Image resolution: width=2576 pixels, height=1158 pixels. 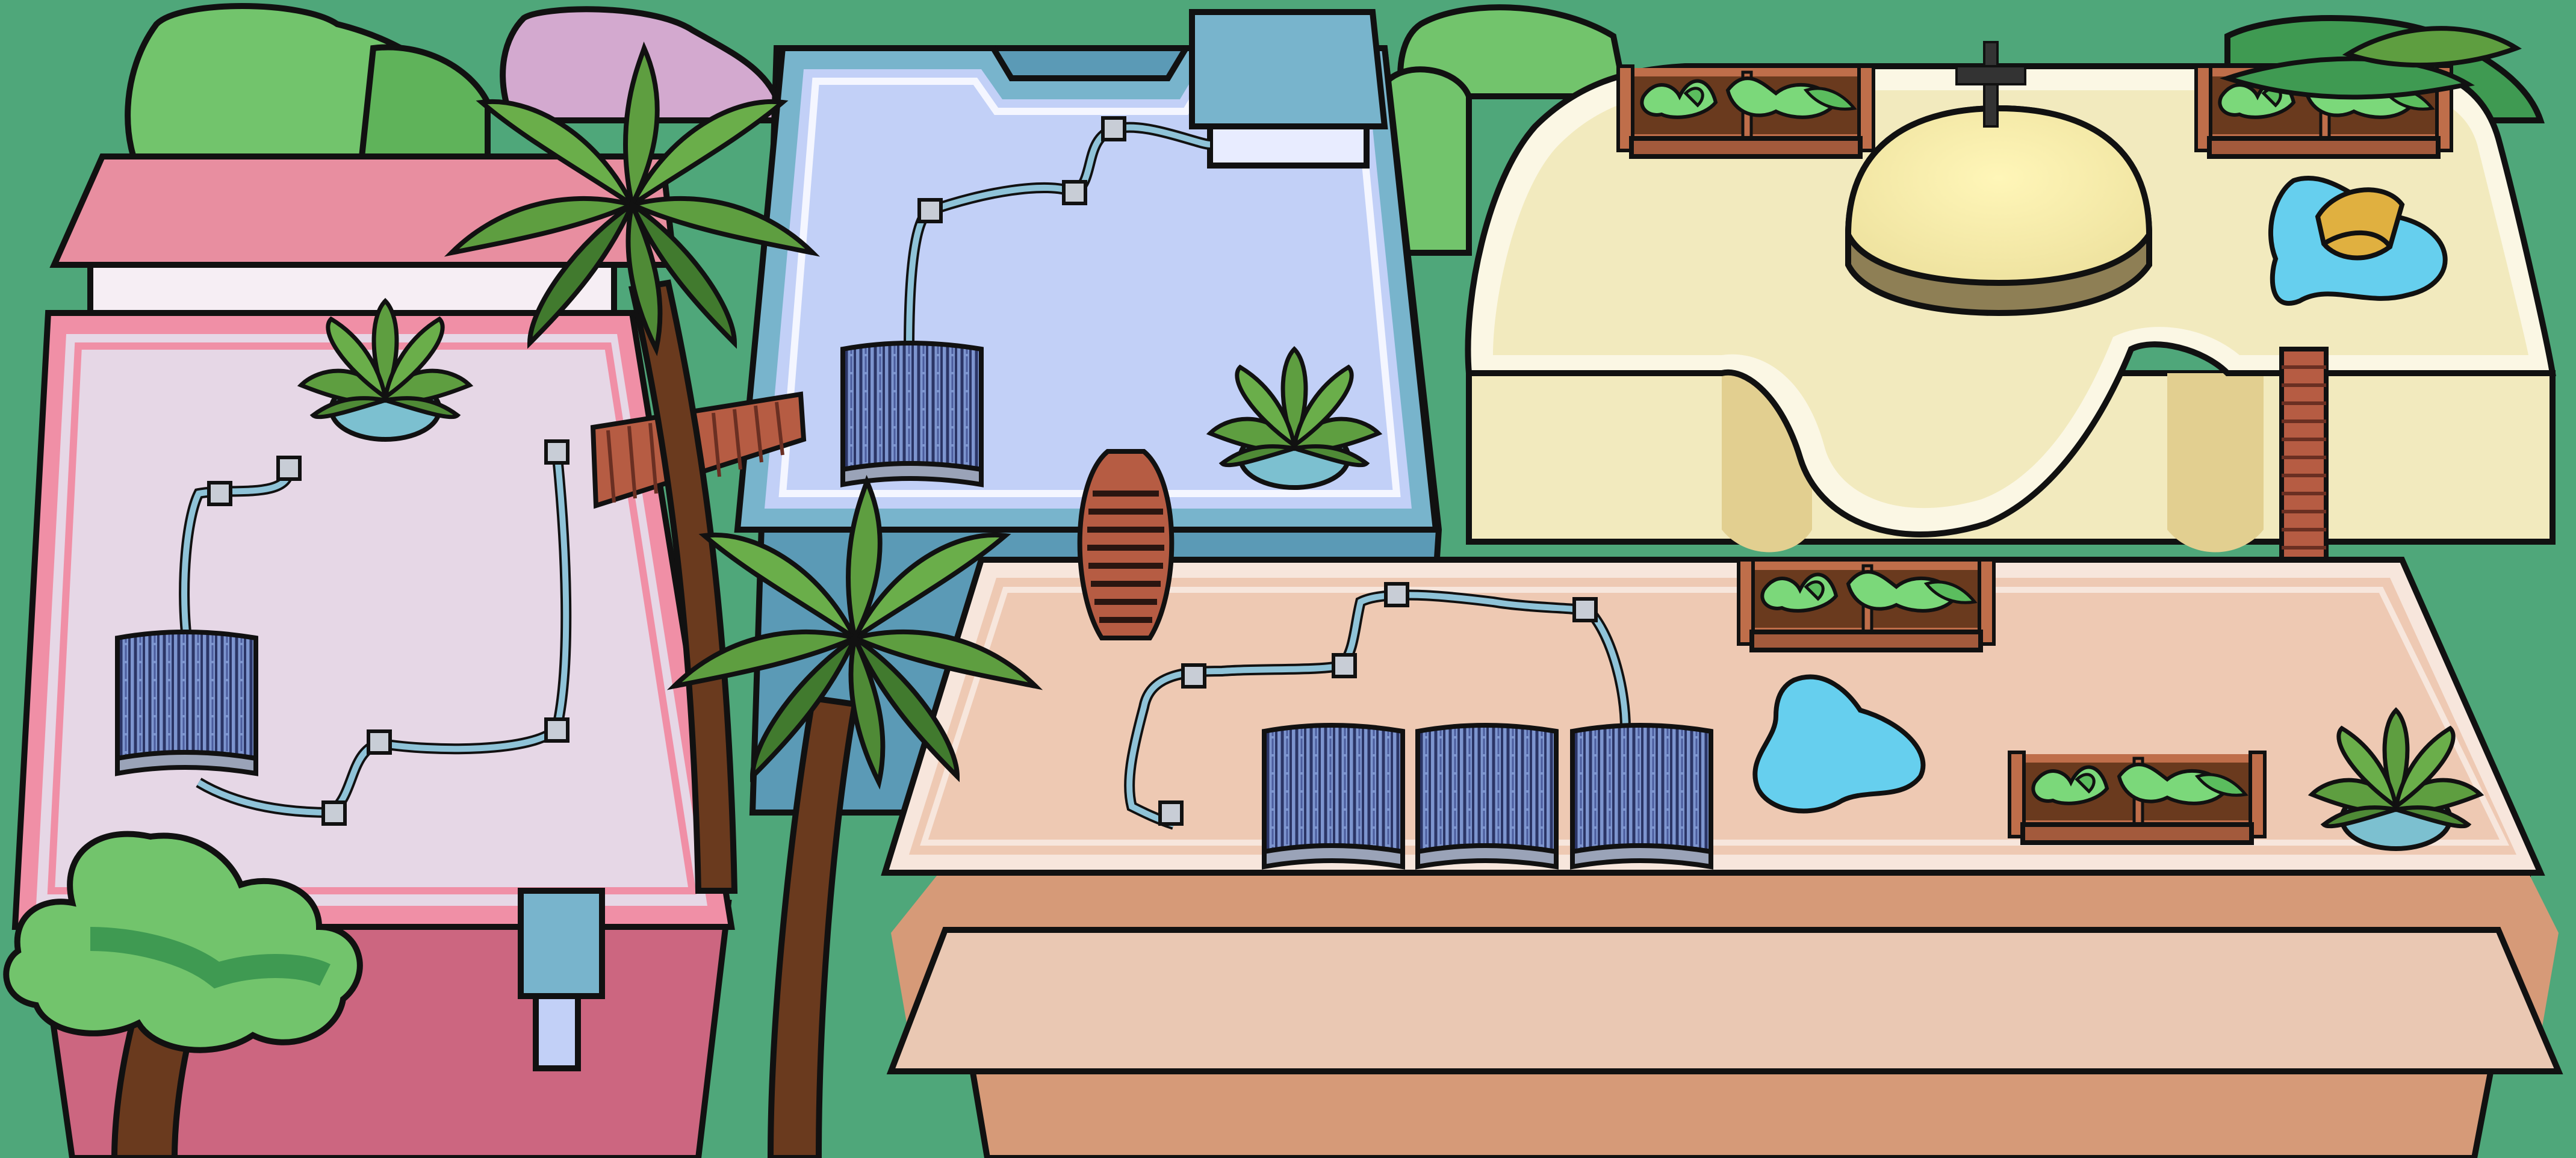 I want to click on skylight-dome, so click(x=1999, y=211).